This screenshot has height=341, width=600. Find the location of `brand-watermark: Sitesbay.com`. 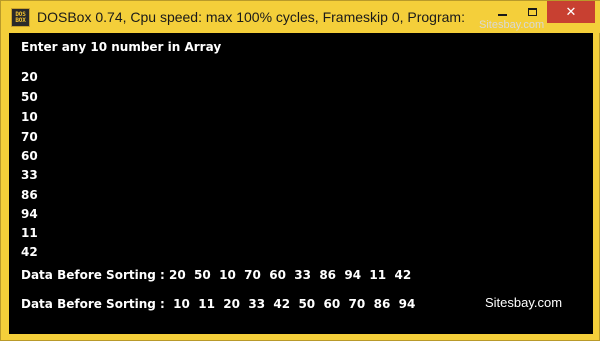

brand-watermark: Sitesbay.com is located at coordinates (524, 302).